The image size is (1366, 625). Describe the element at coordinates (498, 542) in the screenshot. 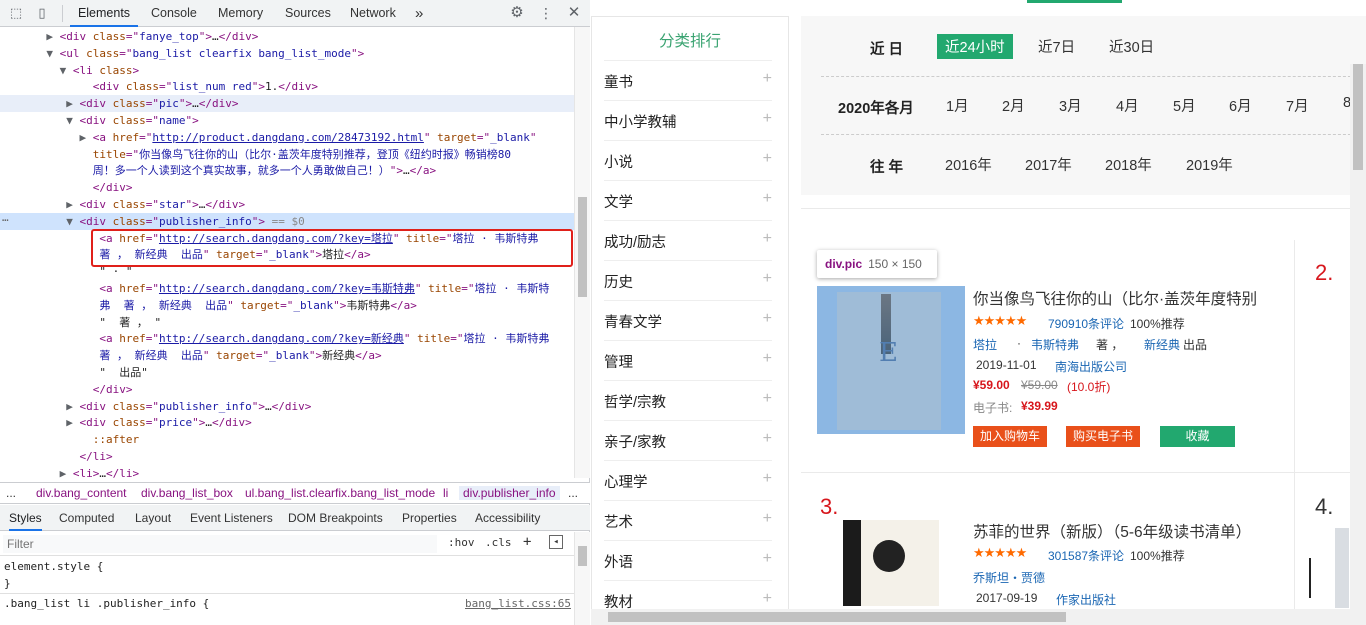

I see `class-toggle-button: .cls` at that location.